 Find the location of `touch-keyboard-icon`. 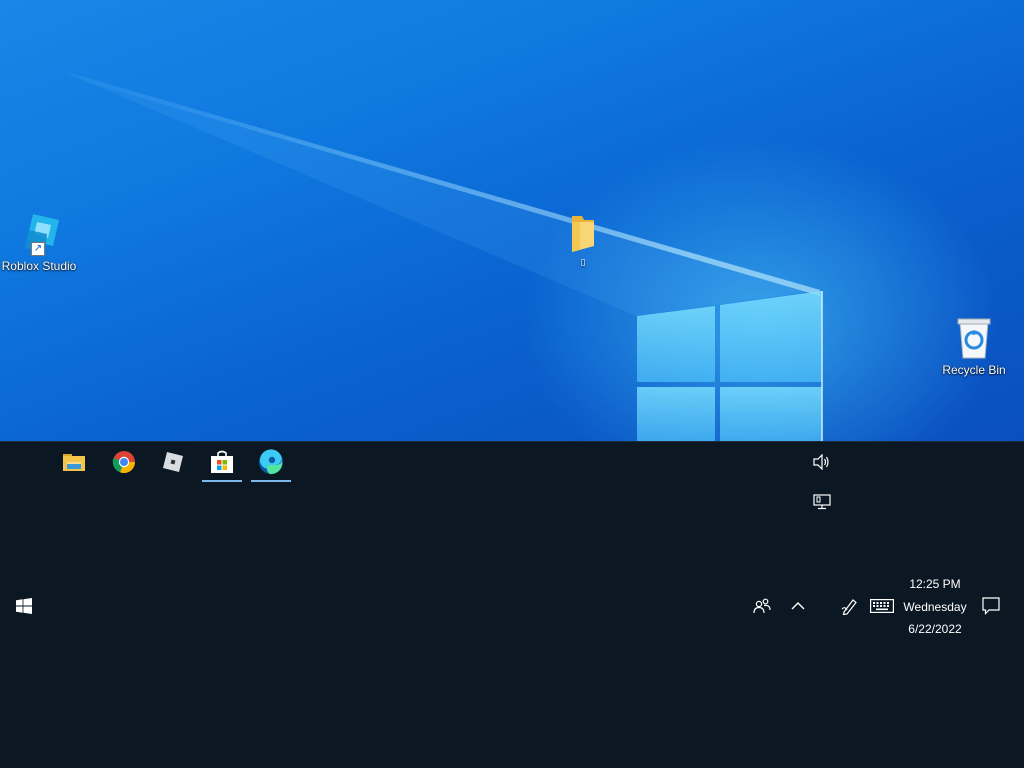

touch-keyboard-icon is located at coordinates (882, 606).